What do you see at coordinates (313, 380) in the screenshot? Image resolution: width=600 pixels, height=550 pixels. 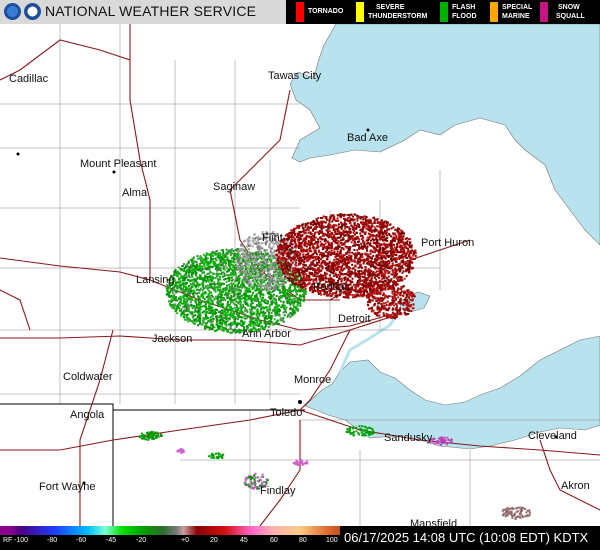 I see `city-label: Monroe` at bounding box center [313, 380].